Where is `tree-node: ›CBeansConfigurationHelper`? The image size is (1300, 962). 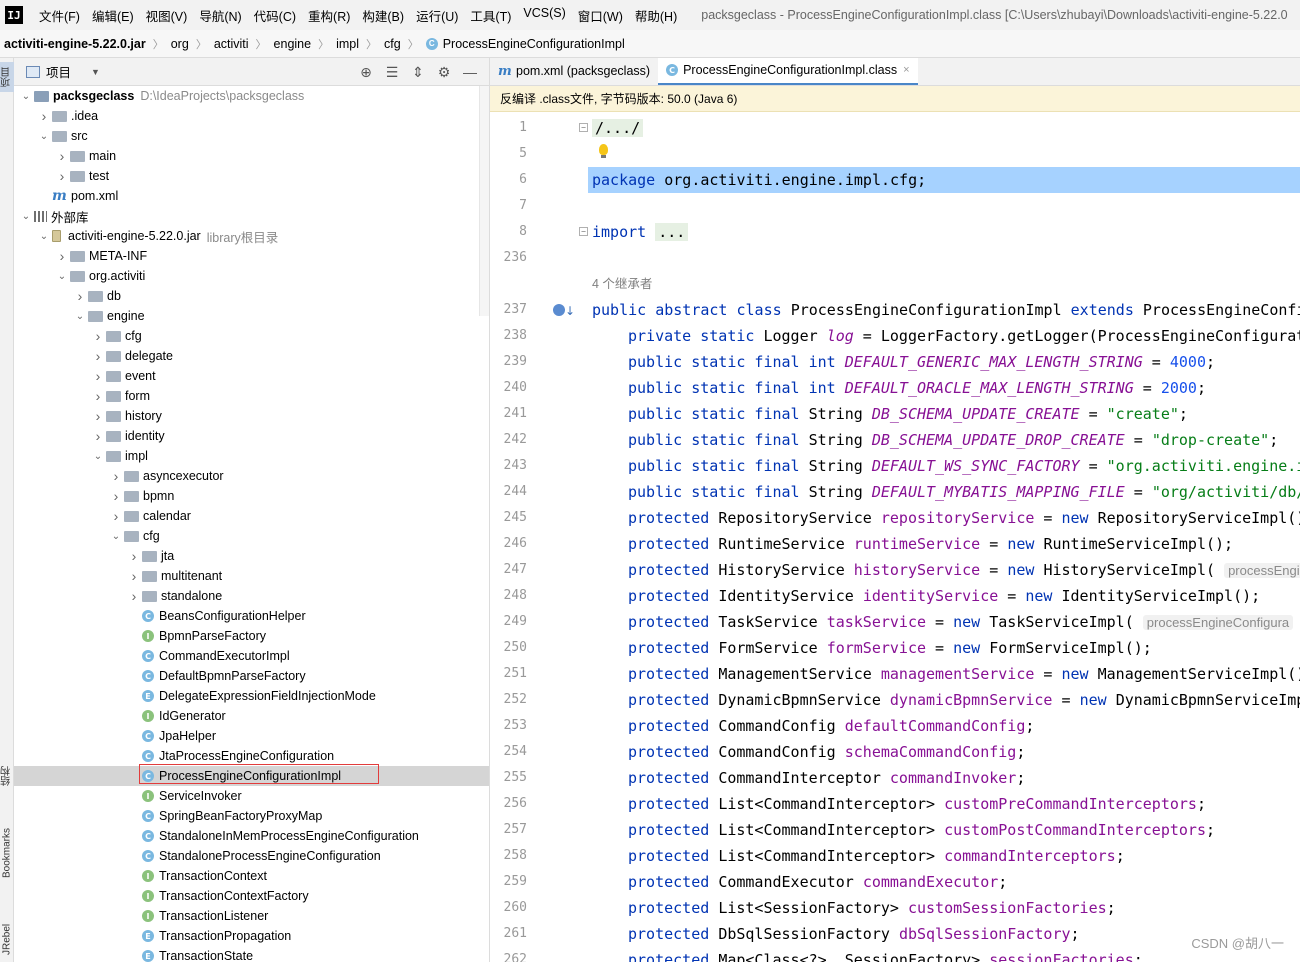 tree-node: ›CBeansConfigurationHelper is located at coordinates (251, 616).